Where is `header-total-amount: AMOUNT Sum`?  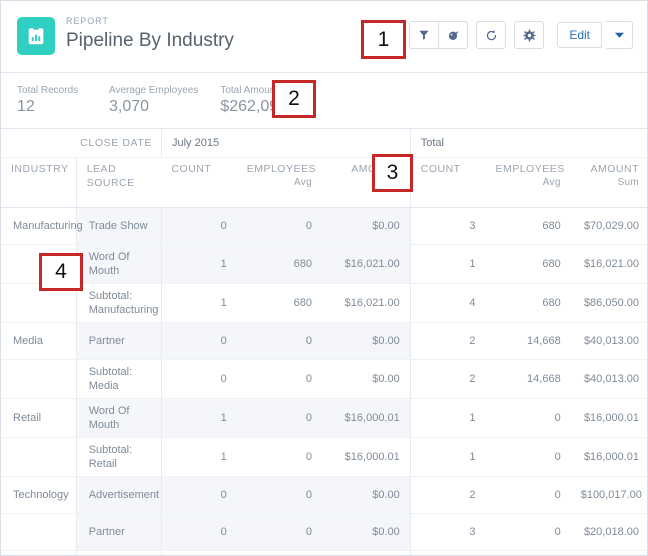
header-total-amount: AMOUNT Sum is located at coordinates (608, 182).